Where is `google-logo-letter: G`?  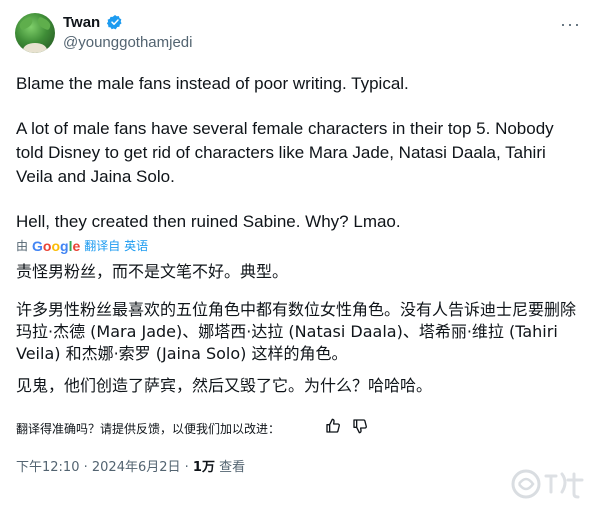
google-logo-letter: G is located at coordinates (37, 245).